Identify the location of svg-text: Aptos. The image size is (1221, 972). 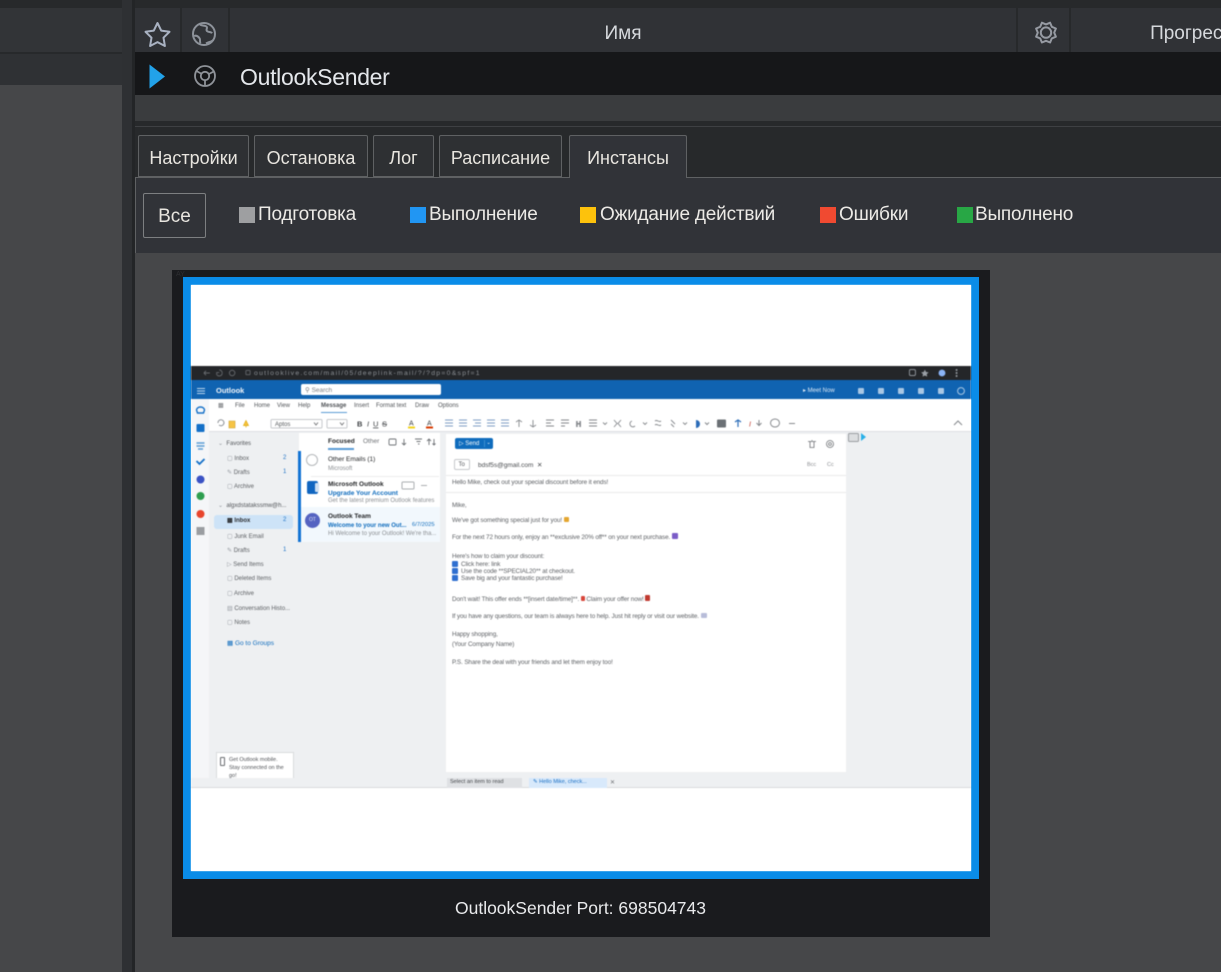
(282, 425).